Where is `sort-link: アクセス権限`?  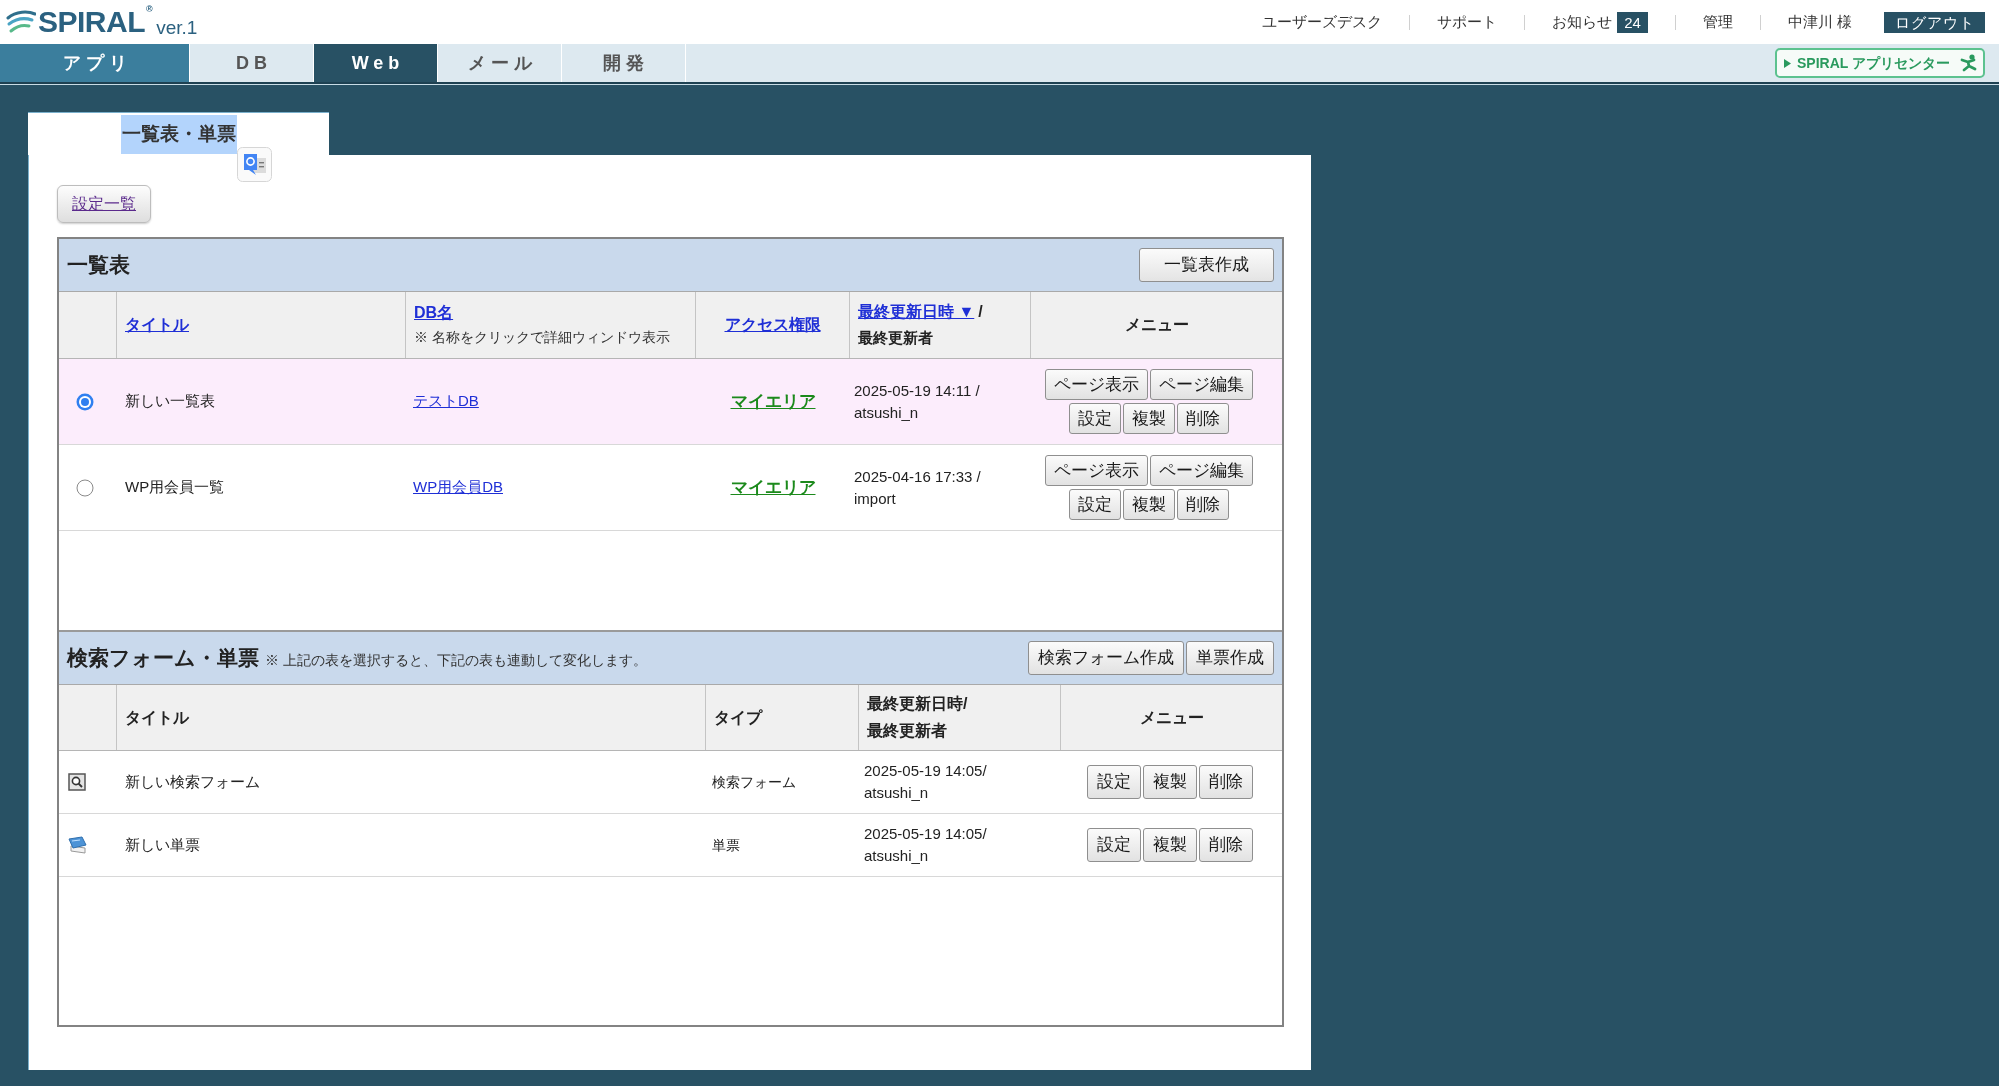 sort-link: アクセス権限 is located at coordinates (772, 325).